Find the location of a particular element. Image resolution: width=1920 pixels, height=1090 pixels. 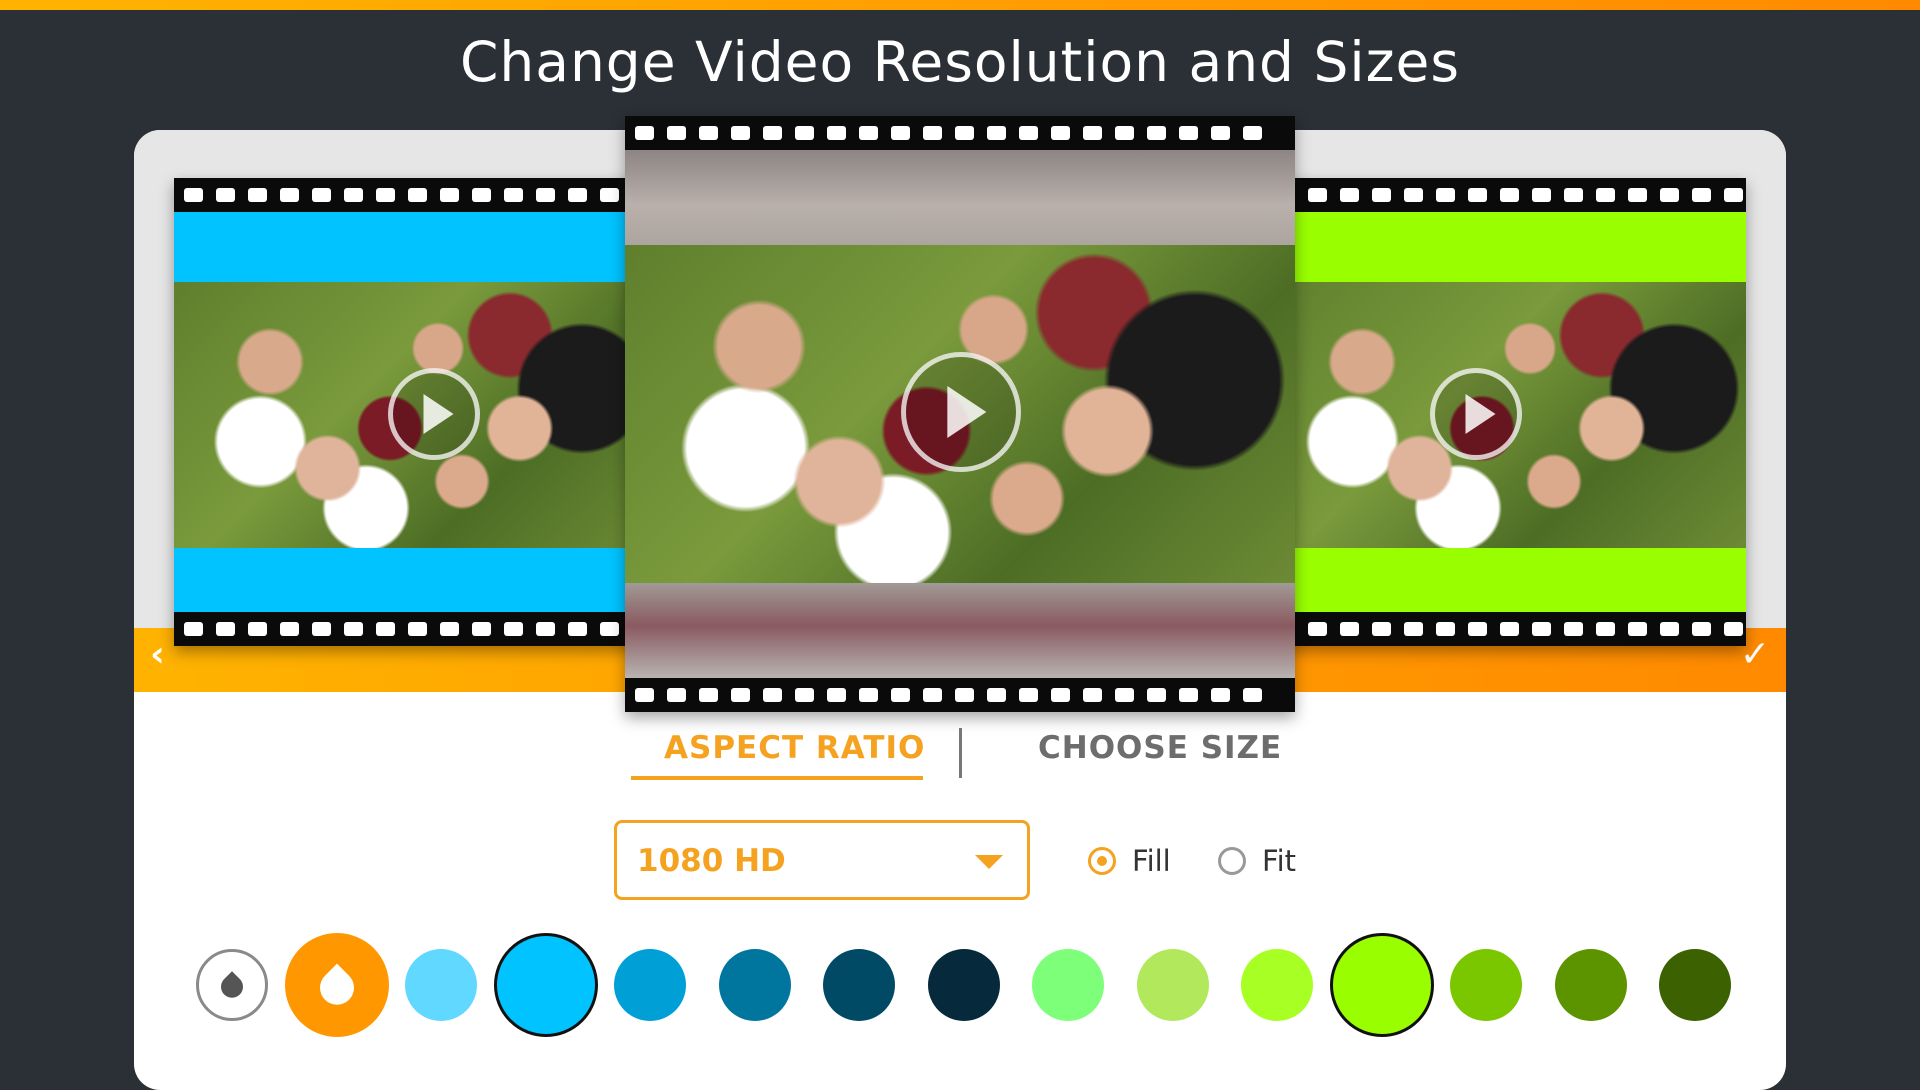

preview-frame-right is located at coordinates (1506, 412).